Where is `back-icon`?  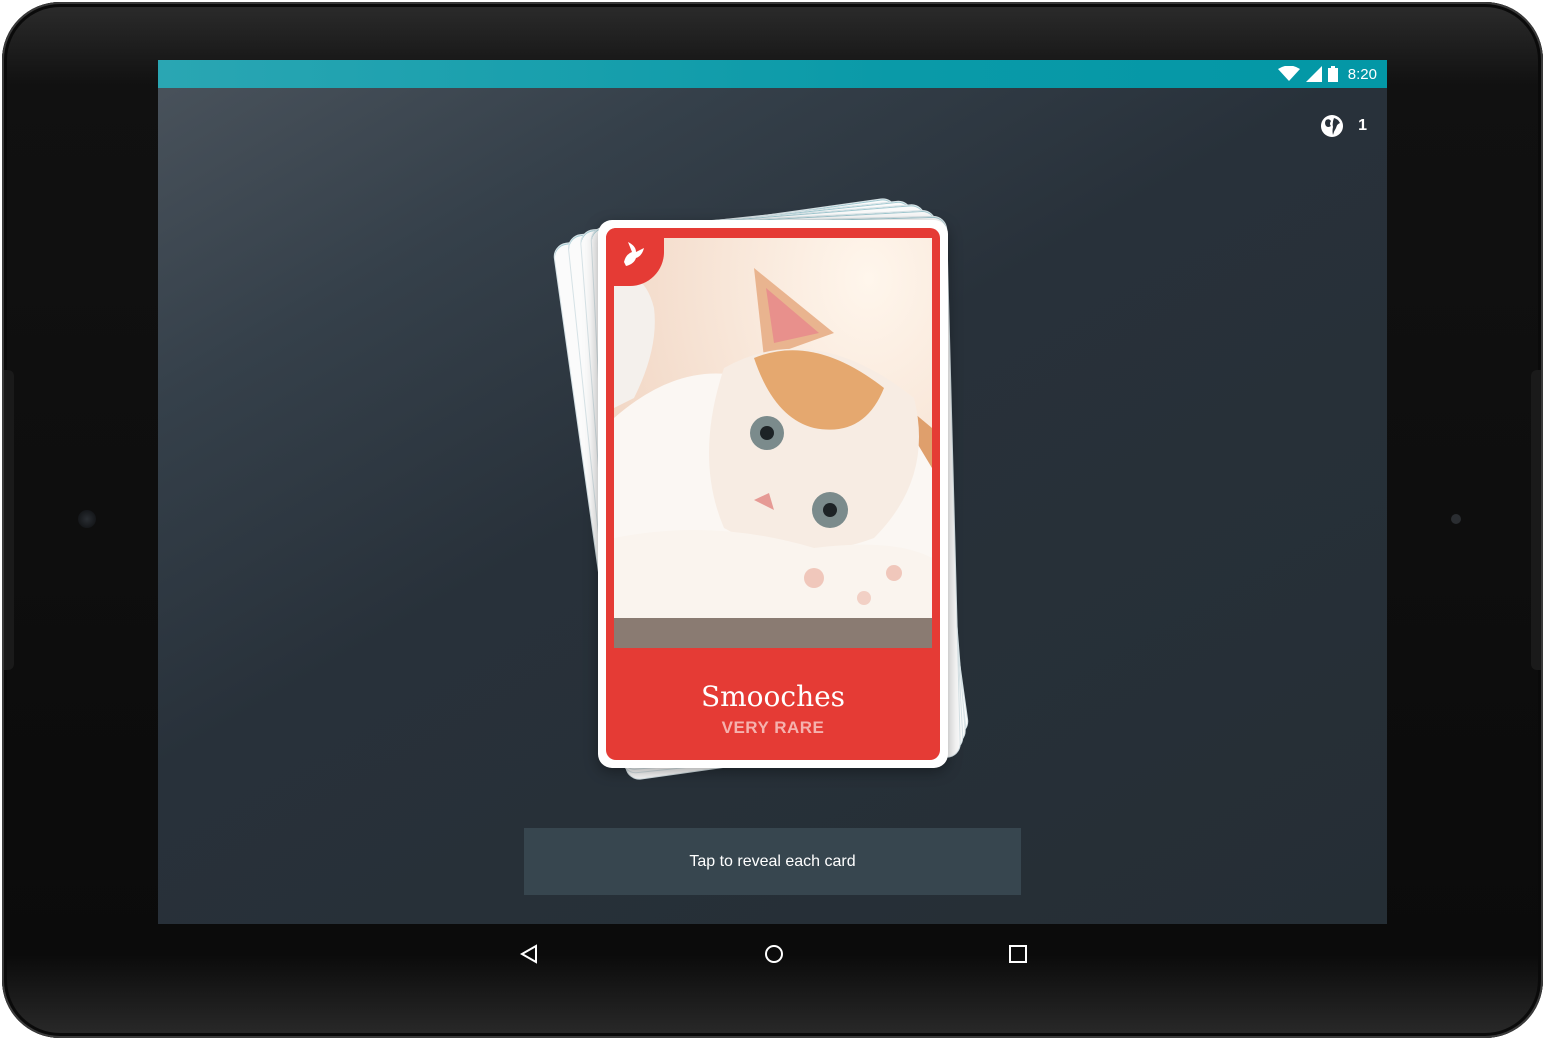 back-icon is located at coordinates (528, 954).